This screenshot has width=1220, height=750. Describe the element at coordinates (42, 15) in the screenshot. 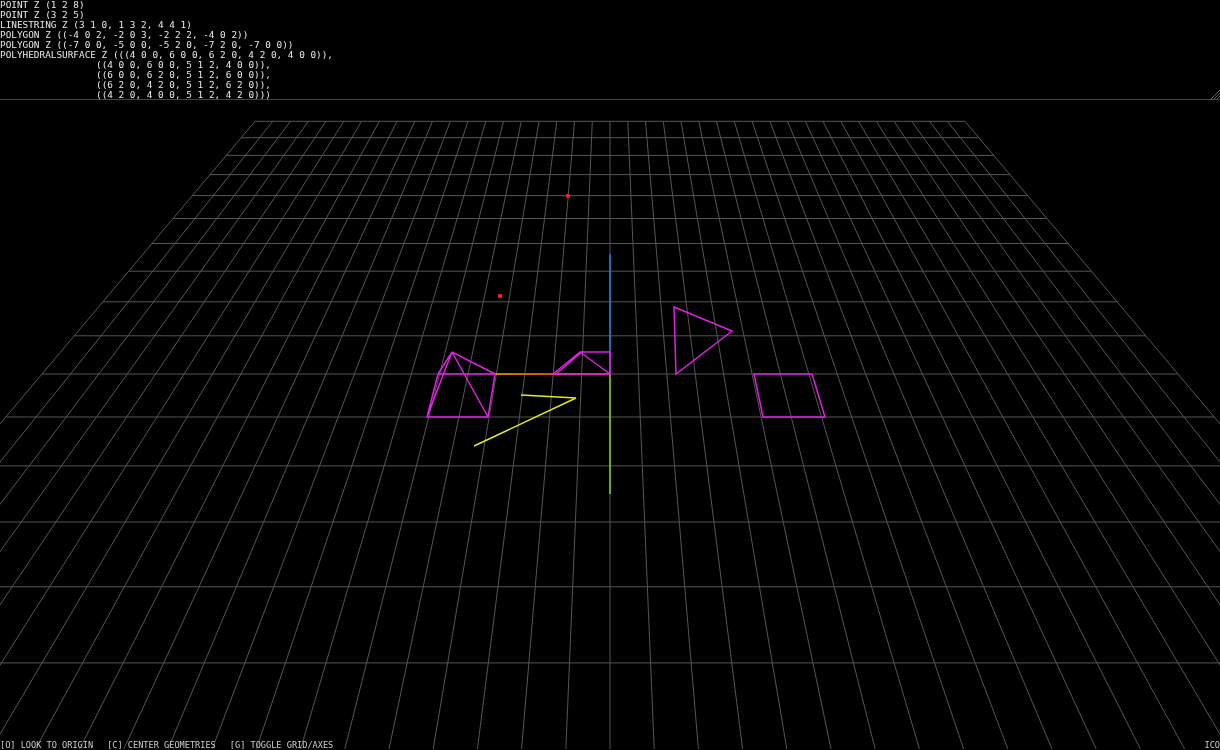

I see `wkt-line: POINT Z (3 2 5)` at that location.